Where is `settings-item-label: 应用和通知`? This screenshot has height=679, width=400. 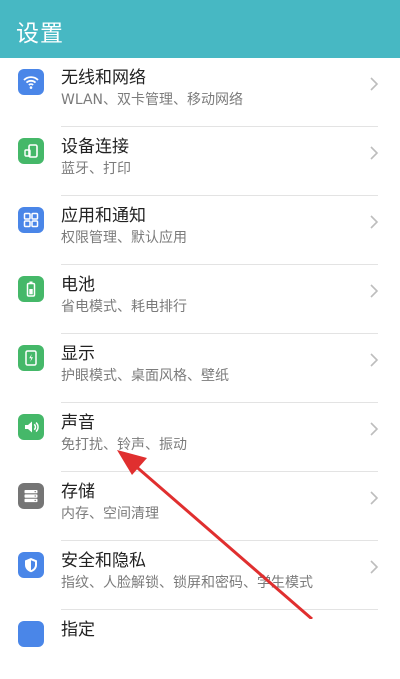 settings-item-label: 应用和通知 is located at coordinates (103, 216).